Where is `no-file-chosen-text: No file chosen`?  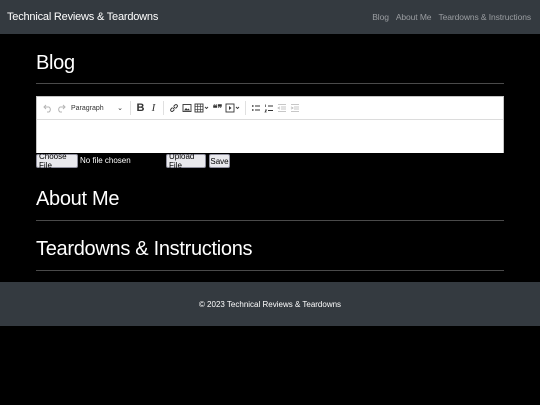 no-file-chosen-text: No file chosen is located at coordinates (105, 160).